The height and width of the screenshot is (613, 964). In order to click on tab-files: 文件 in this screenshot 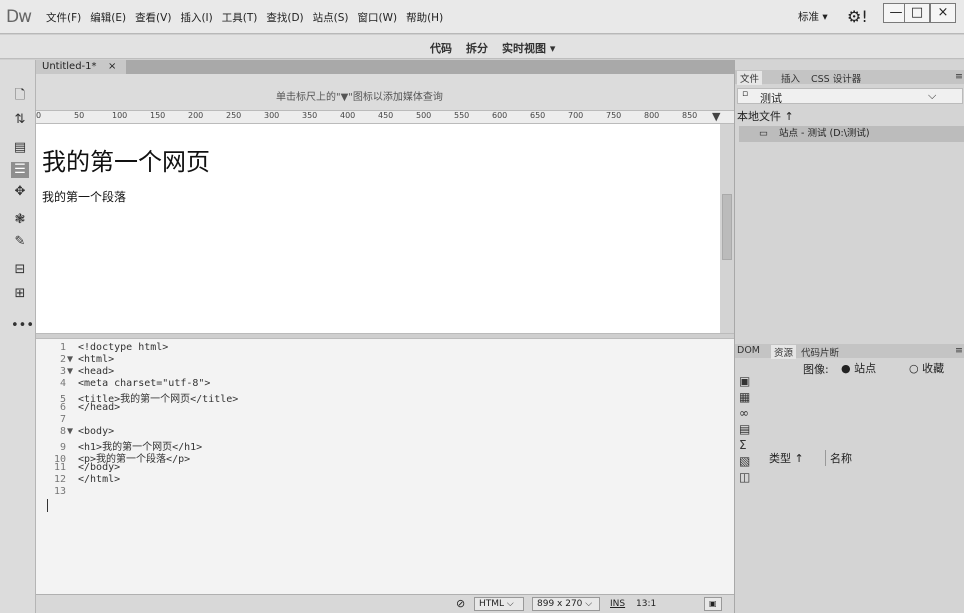, I will do `click(750, 78)`.